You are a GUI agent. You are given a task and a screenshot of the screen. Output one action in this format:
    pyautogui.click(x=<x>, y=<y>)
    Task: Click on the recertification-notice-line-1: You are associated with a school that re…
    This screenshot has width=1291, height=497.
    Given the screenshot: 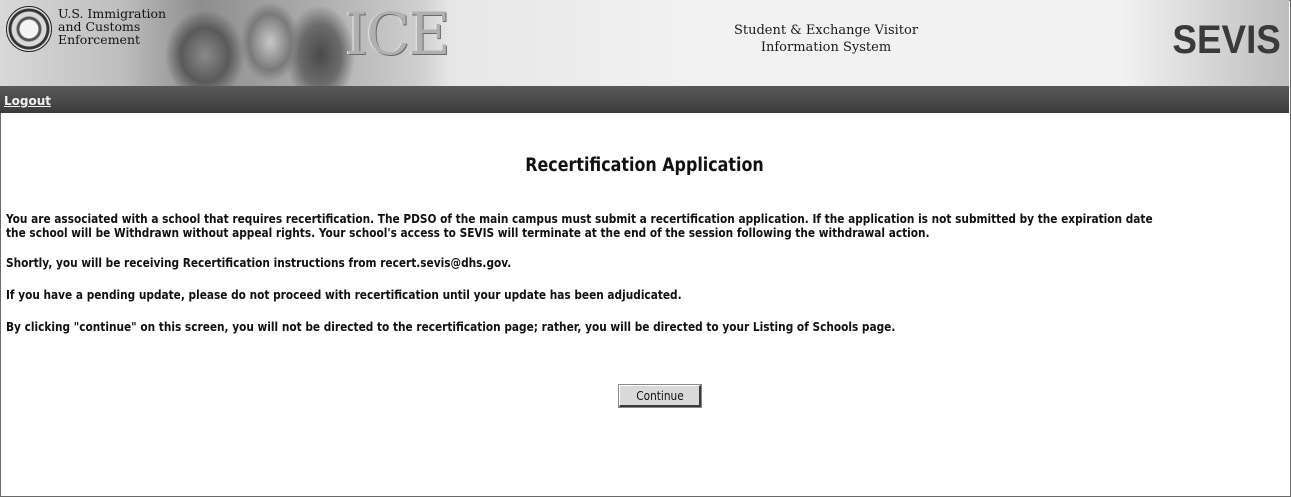 What is the action you would take?
    pyautogui.click(x=579, y=219)
    